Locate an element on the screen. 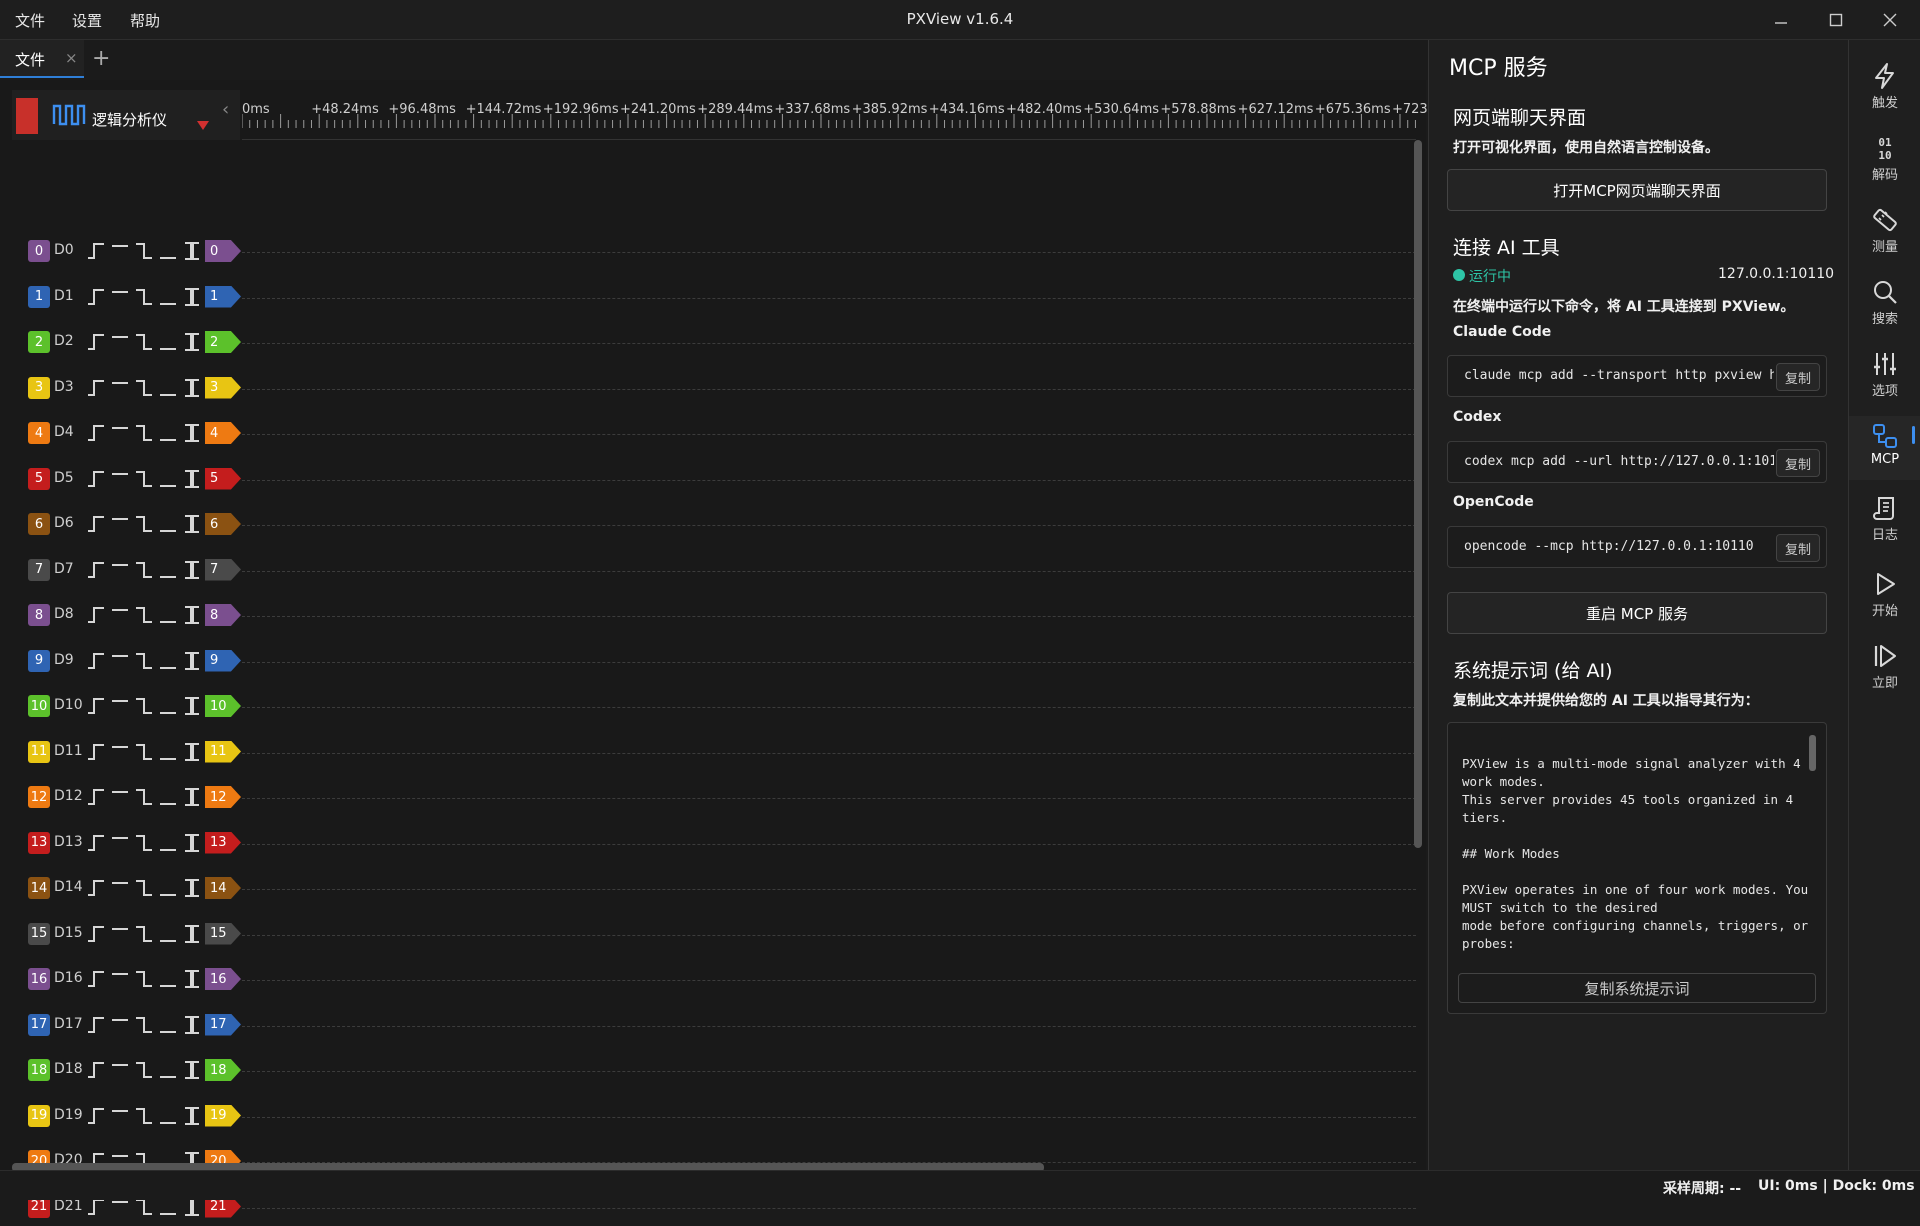  channel-index-badge: 17 is located at coordinates (39, 1024).